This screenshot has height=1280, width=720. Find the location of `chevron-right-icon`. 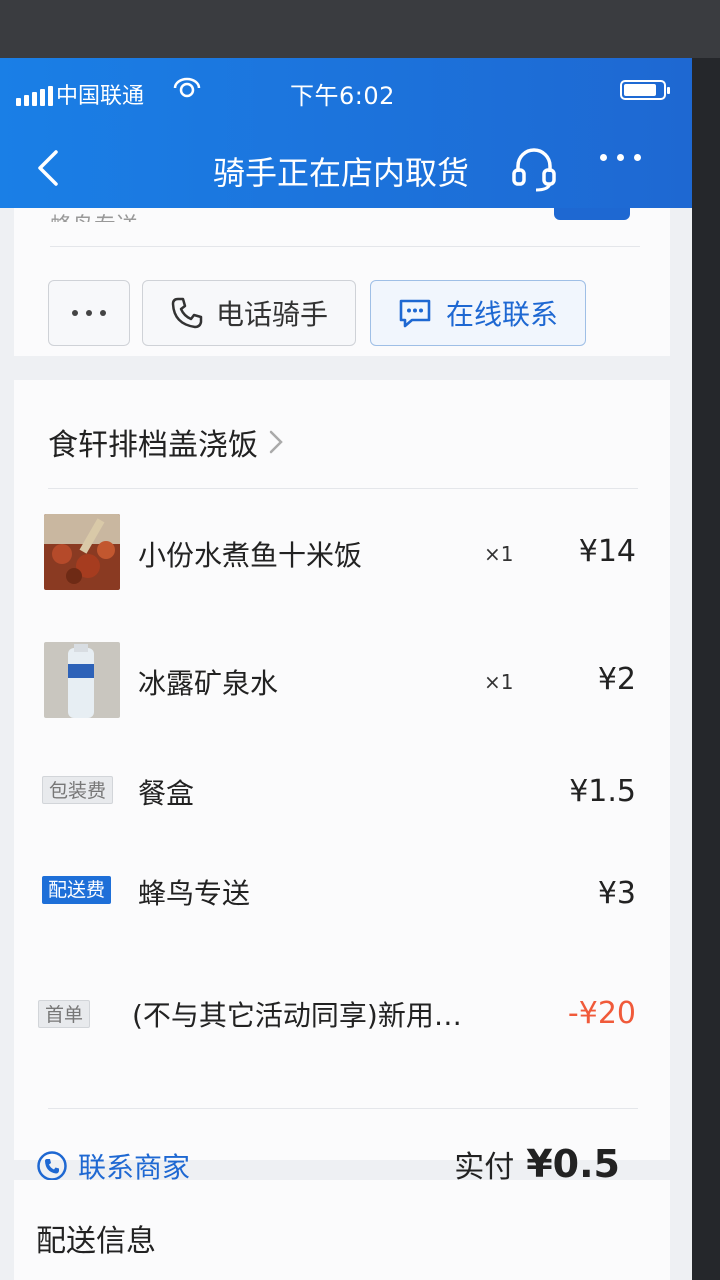

chevron-right-icon is located at coordinates (276, 442).